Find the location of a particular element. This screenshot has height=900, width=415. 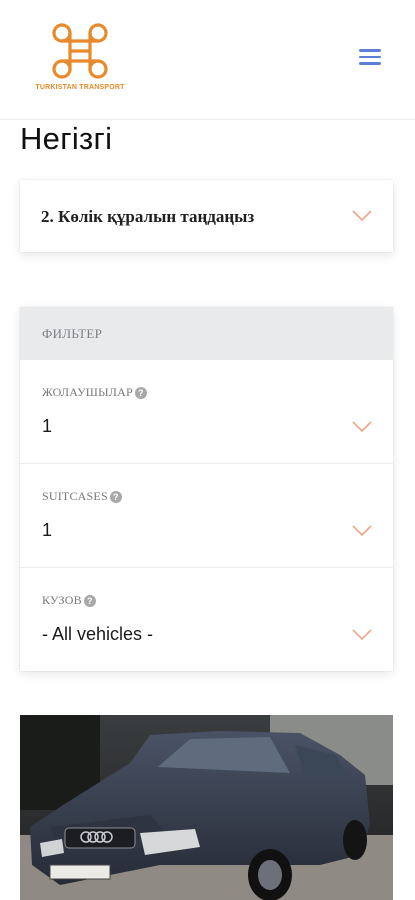

filter-passengers-value: 1 is located at coordinates (47, 426).